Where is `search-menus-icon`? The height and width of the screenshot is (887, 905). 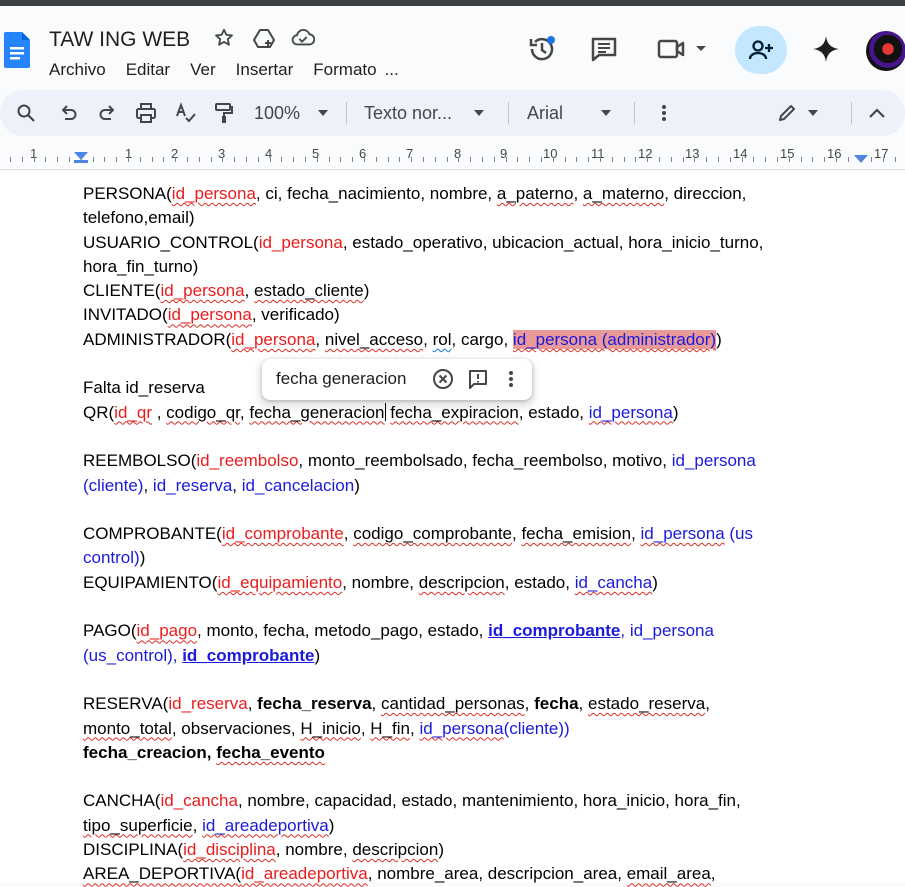 search-menus-icon is located at coordinates (26, 113).